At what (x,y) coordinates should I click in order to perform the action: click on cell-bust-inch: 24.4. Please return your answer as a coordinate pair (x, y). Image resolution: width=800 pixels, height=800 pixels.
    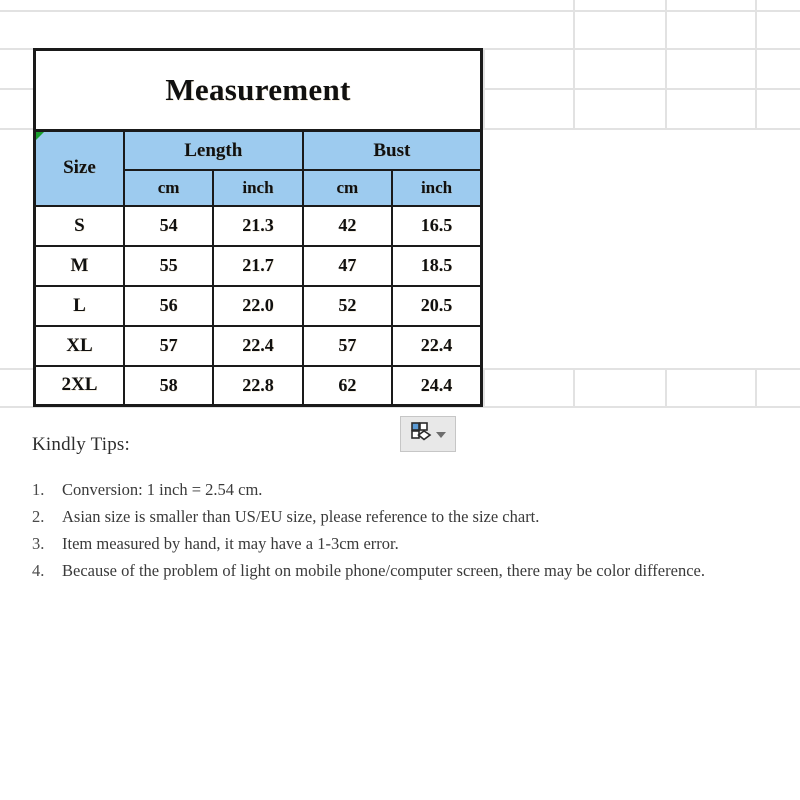
    Looking at the image, I should click on (437, 385).